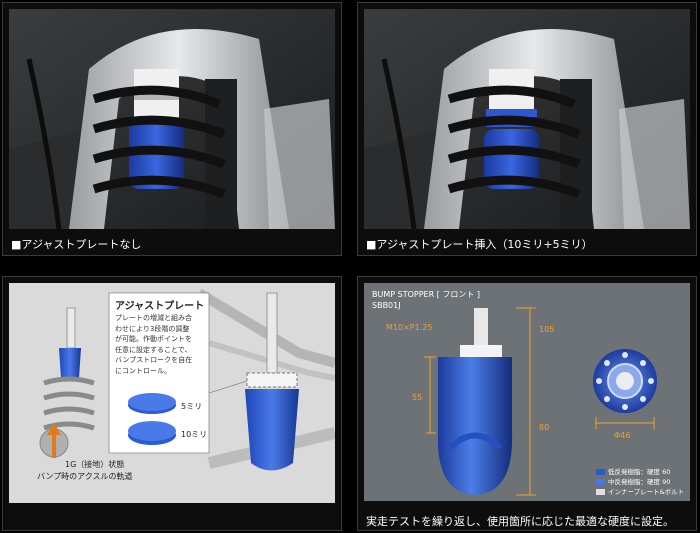  I want to click on dimension-80: 80, so click(544, 427).